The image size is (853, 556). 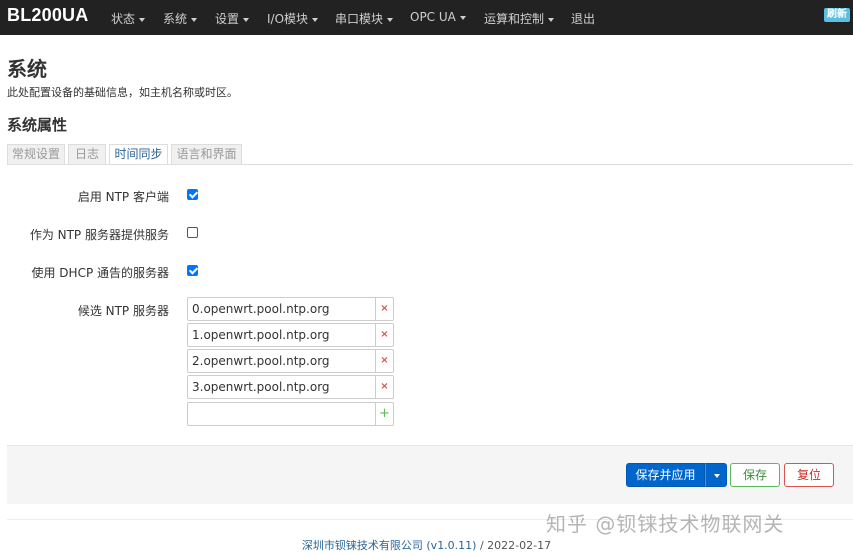 I want to click on section-title: 系统属性, so click(x=37, y=125).